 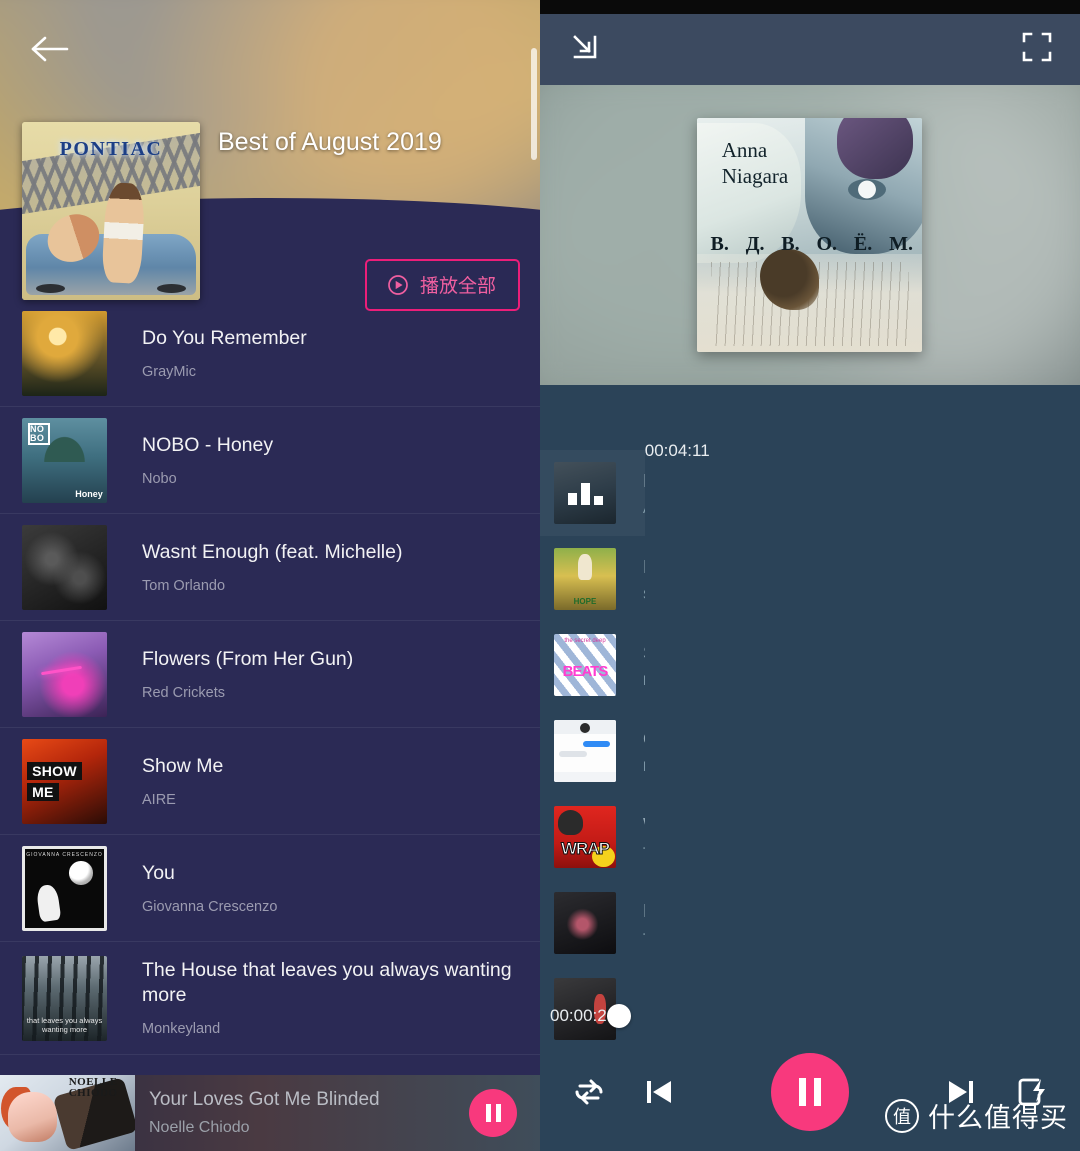 I want to click on progress-knob, so click(x=618, y=1016).